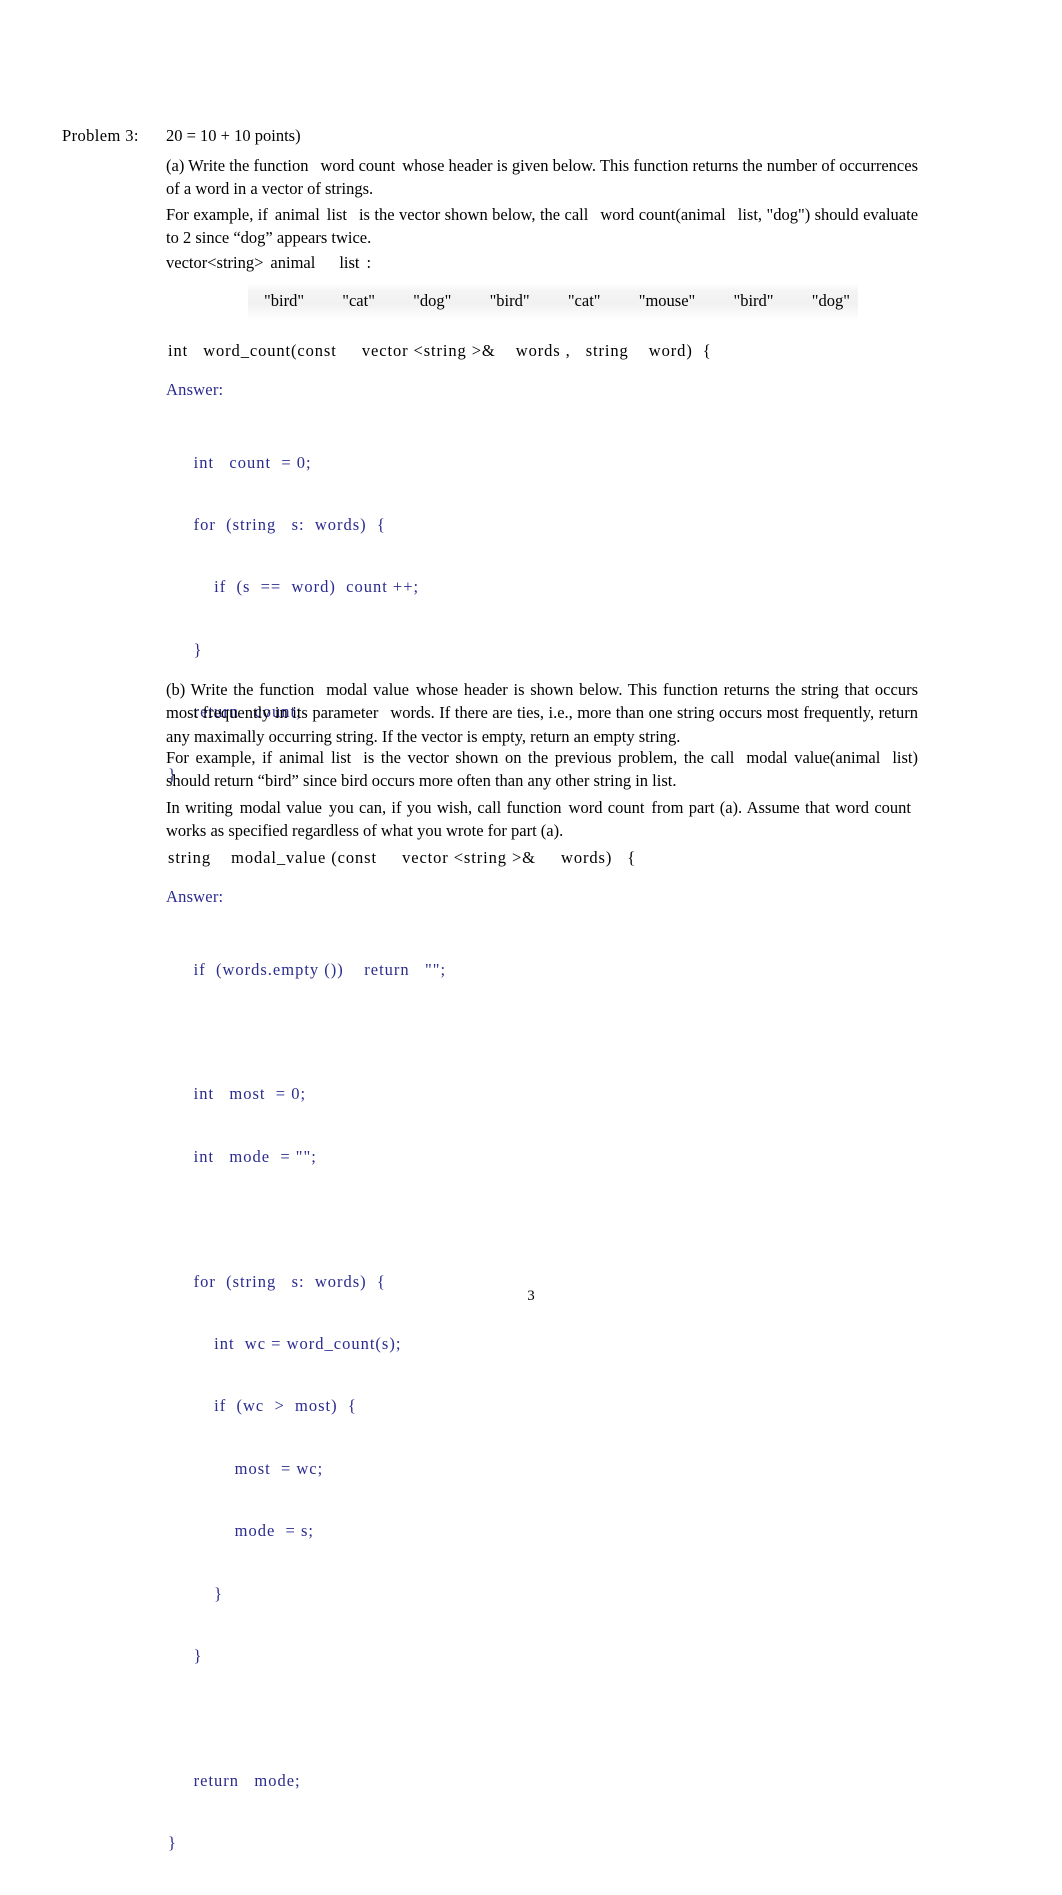 The height and width of the screenshot is (1895, 1062). I want to click on part-b-p3-ident-1: modal value, so click(280, 807).